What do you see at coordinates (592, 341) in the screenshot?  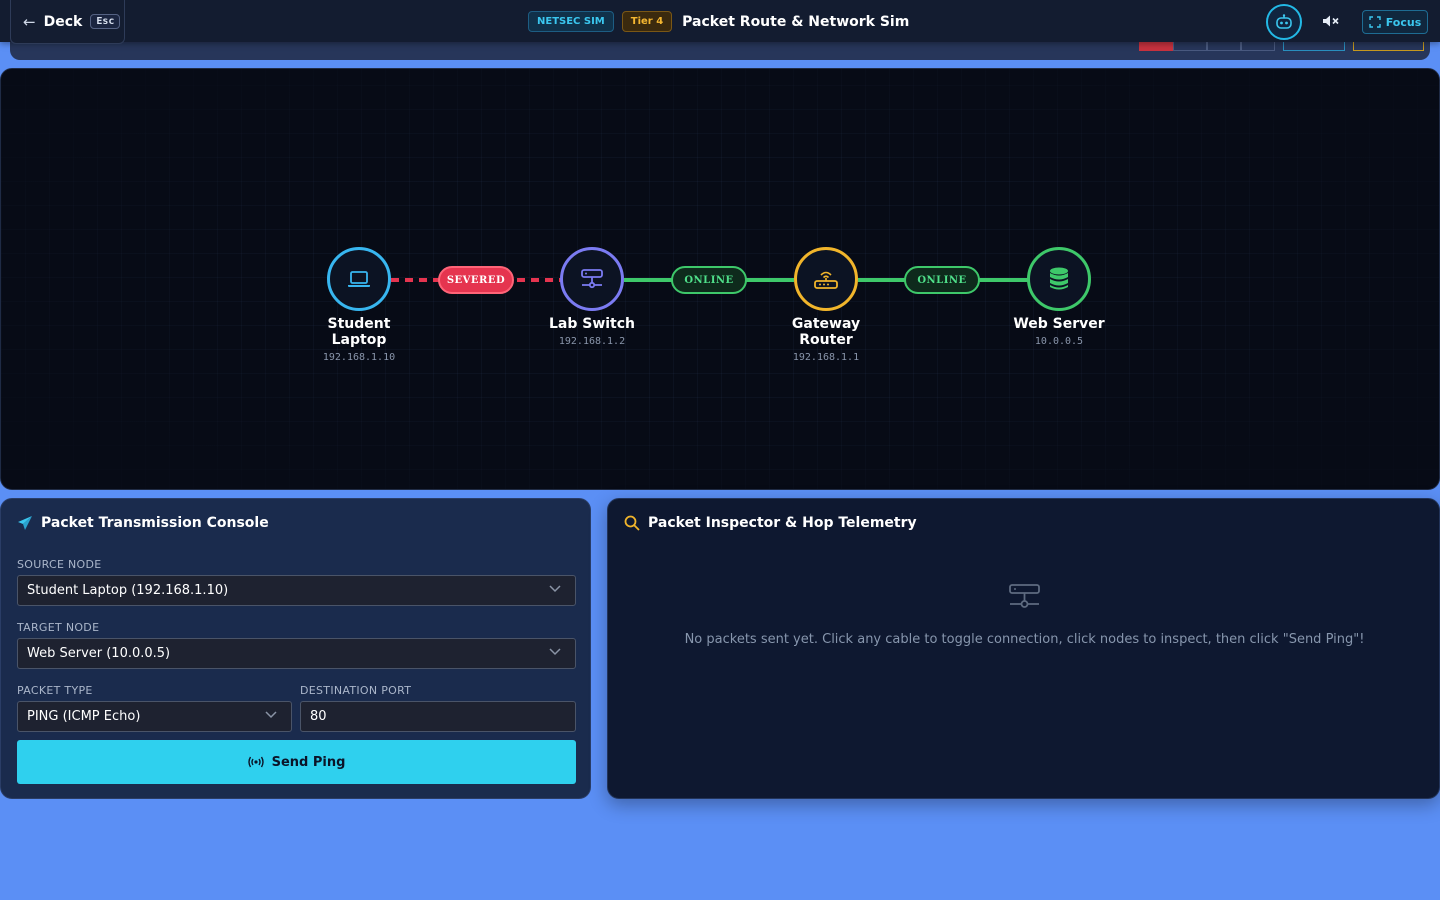 I see `node-ip: 192.168.1.2` at bounding box center [592, 341].